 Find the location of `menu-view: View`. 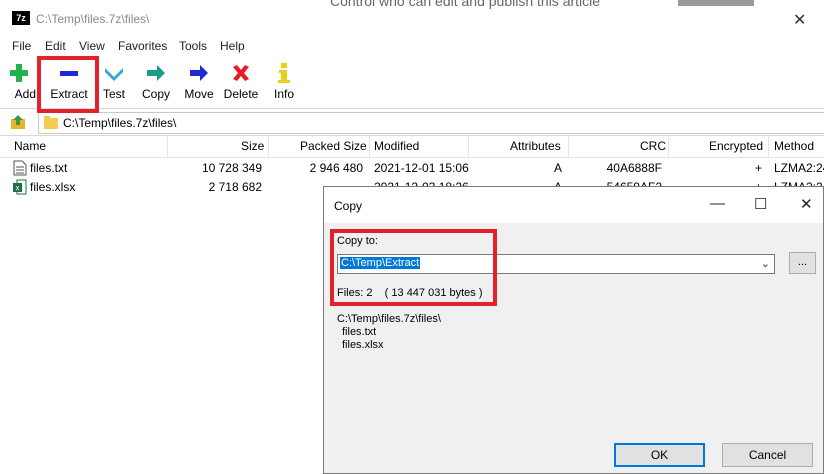

menu-view: View is located at coordinates (92, 46).